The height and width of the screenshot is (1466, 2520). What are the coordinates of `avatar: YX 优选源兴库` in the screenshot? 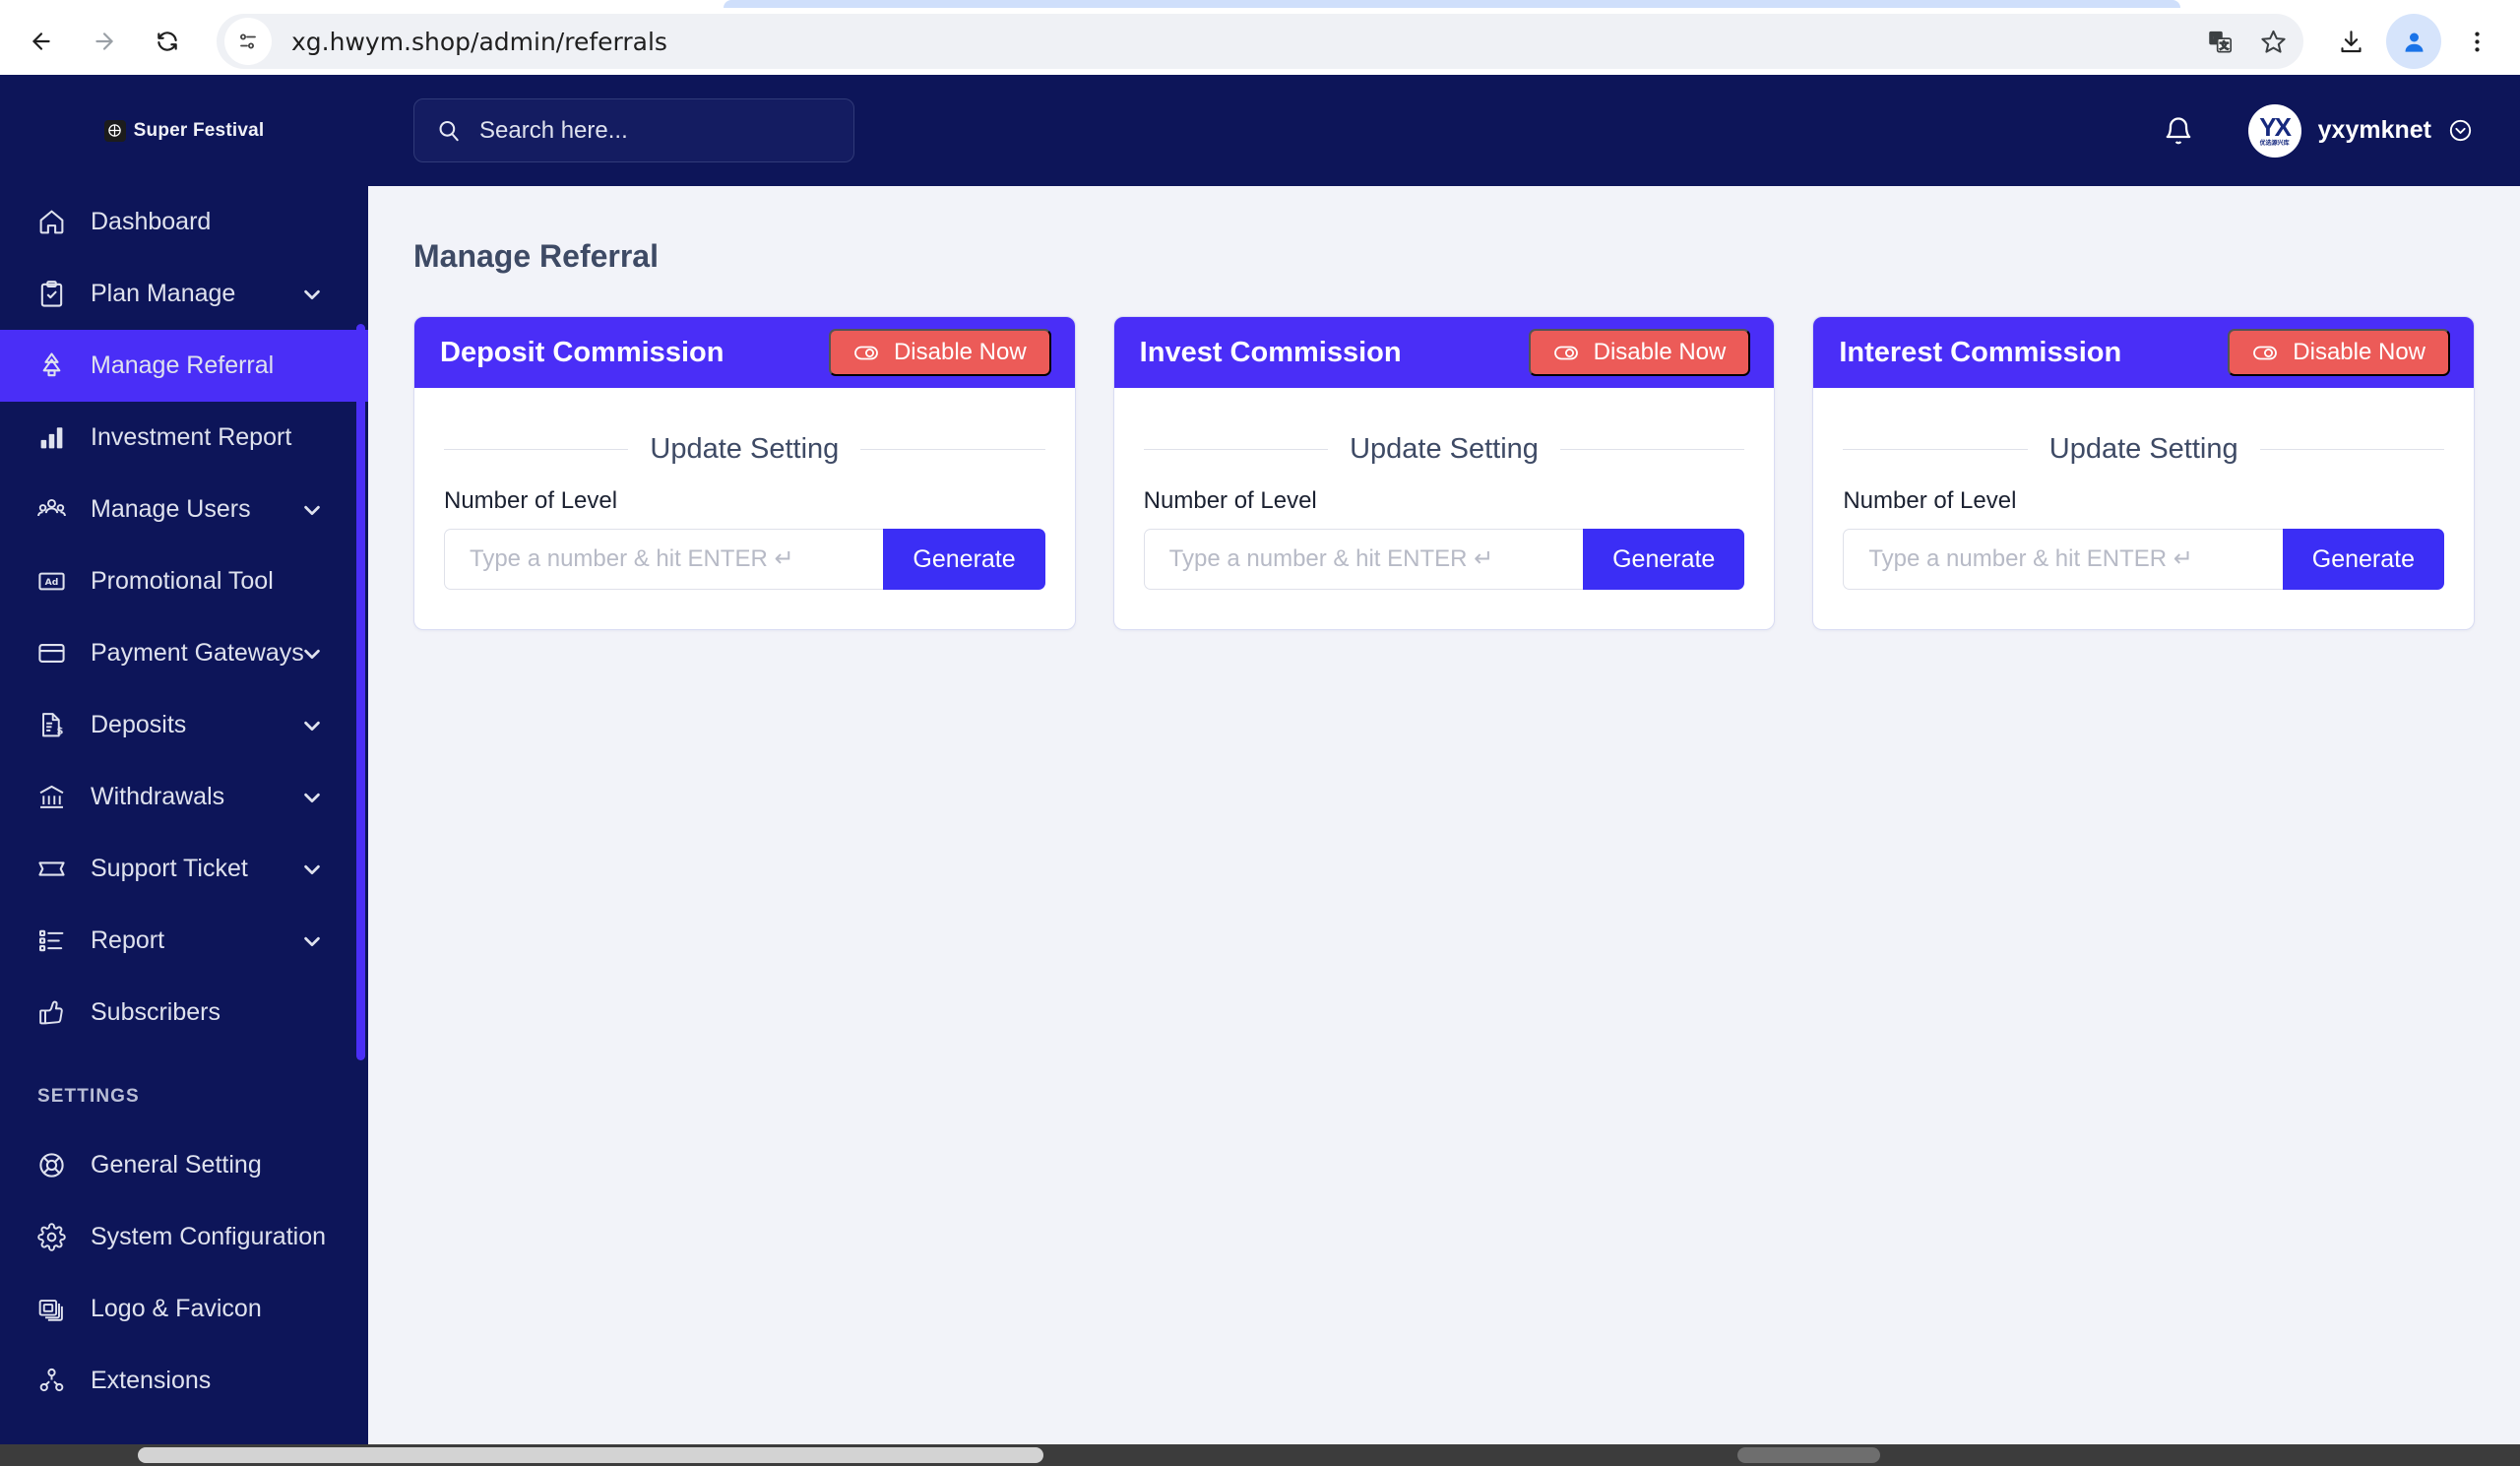 It's located at (2274, 130).